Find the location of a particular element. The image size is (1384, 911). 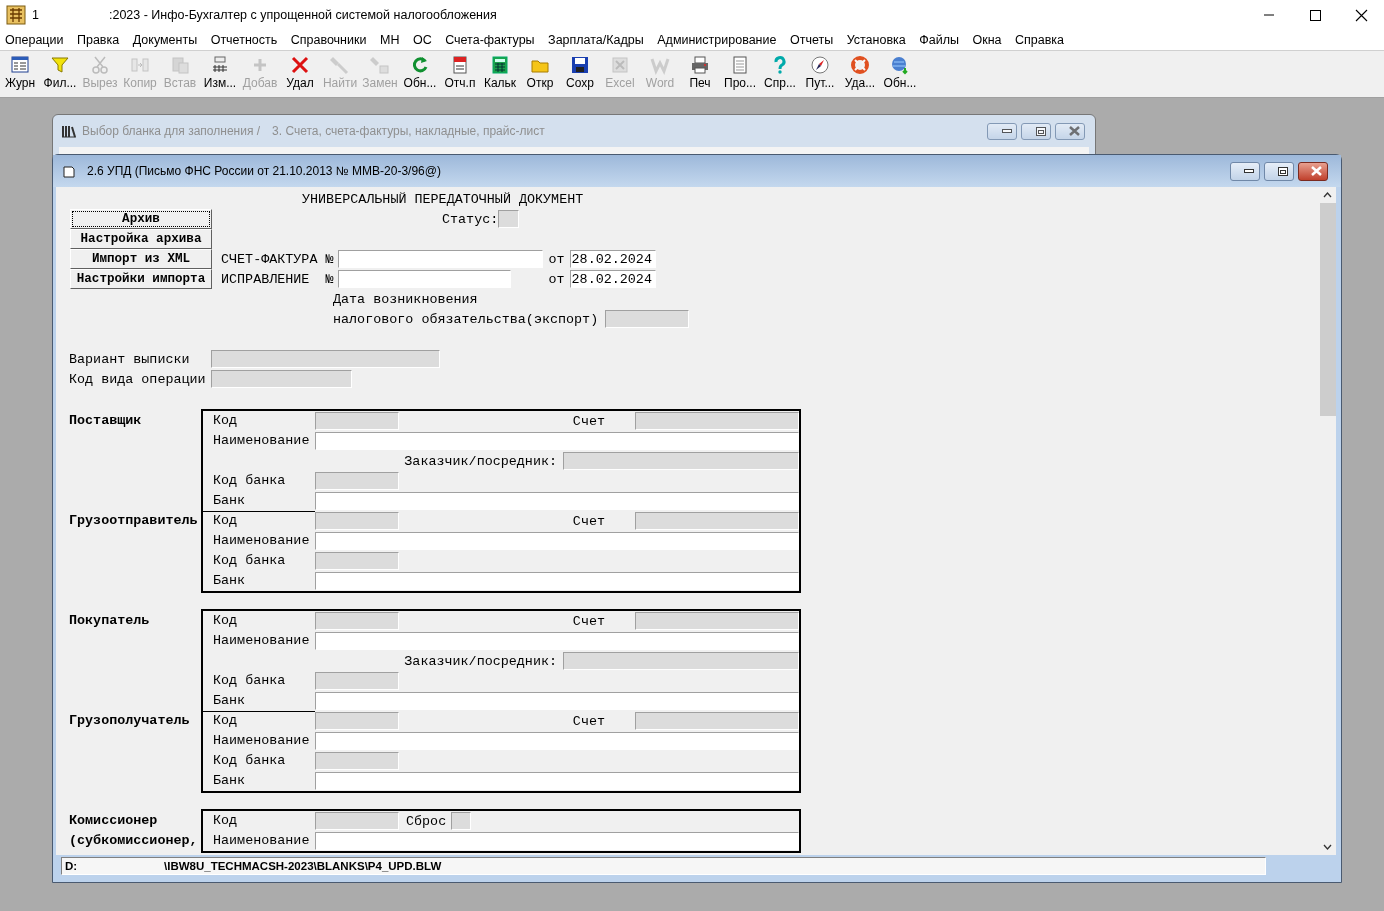

menu-item: Правка is located at coordinates (98, 40).